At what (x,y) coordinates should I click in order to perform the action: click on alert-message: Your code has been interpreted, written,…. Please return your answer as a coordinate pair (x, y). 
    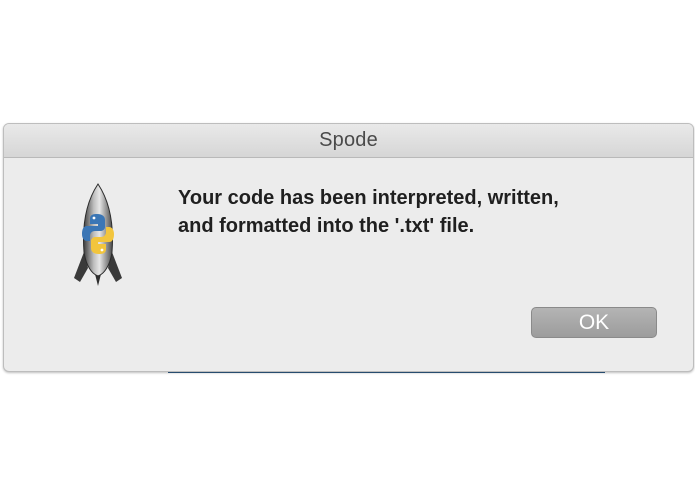
    Looking at the image, I should click on (418, 212).